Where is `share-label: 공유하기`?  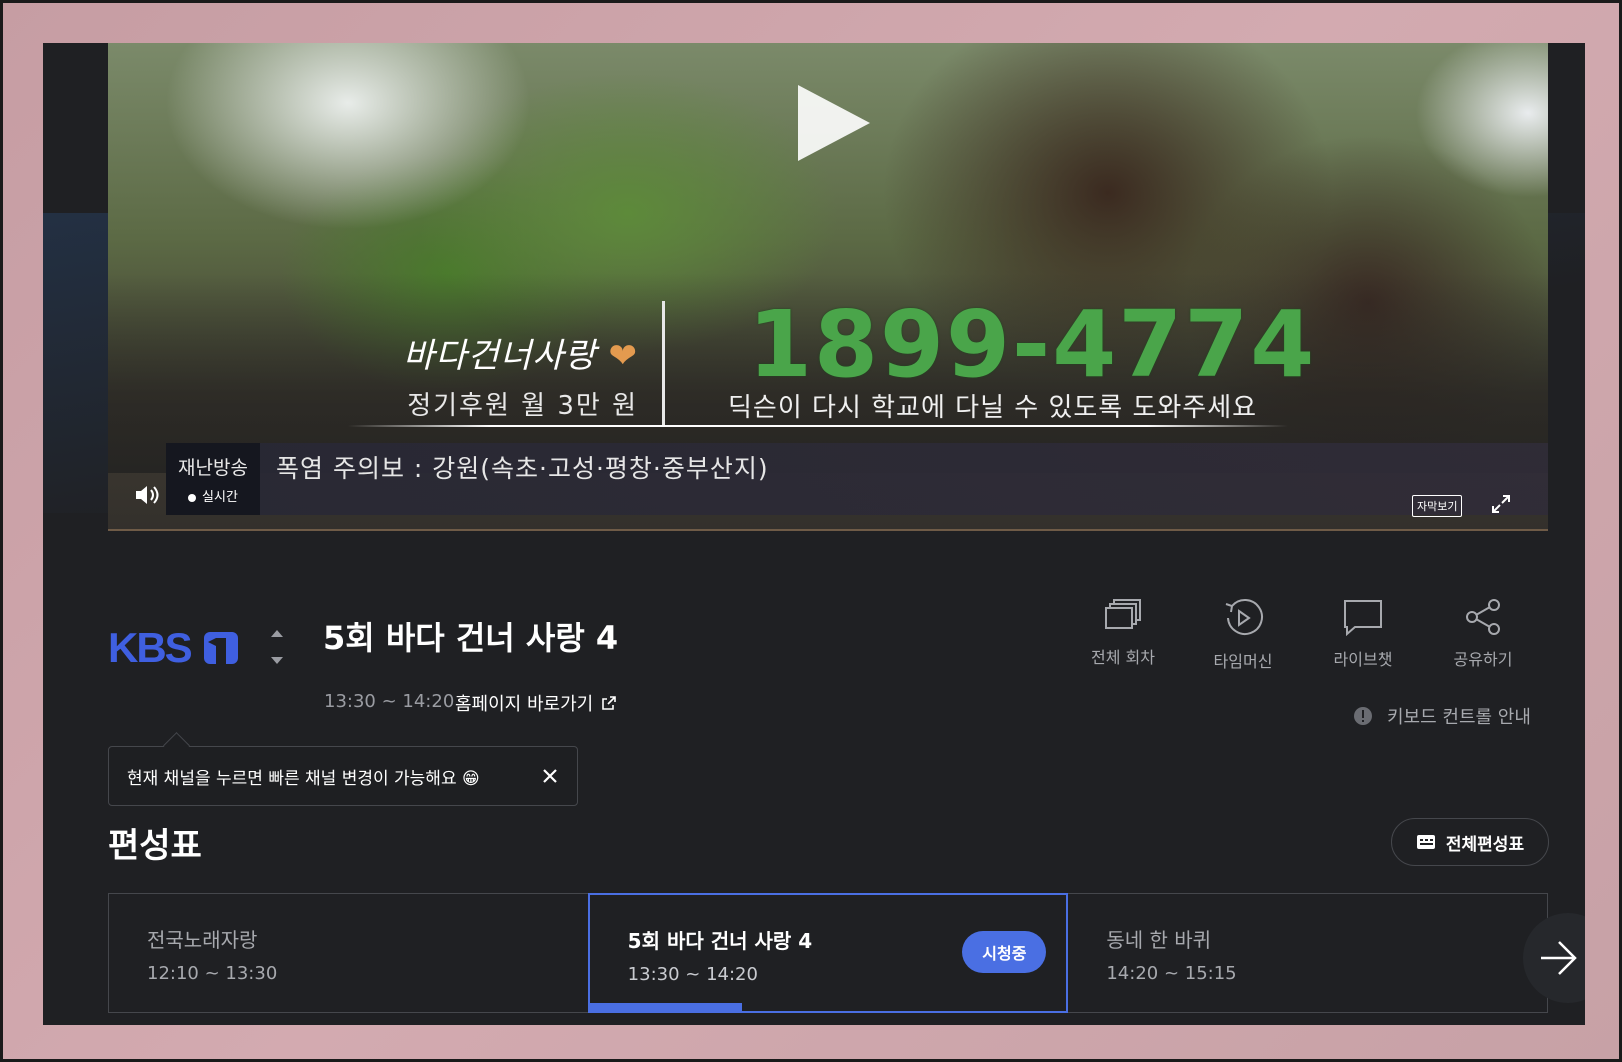
share-label: 공유하기 is located at coordinates (1483, 659).